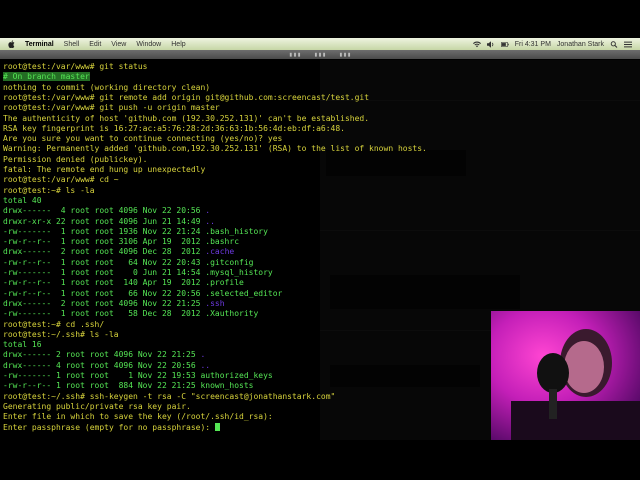 The width and height of the screenshot is (640, 480). Describe the element at coordinates (148, 44) in the screenshot. I see `menu-window: Window` at that location.